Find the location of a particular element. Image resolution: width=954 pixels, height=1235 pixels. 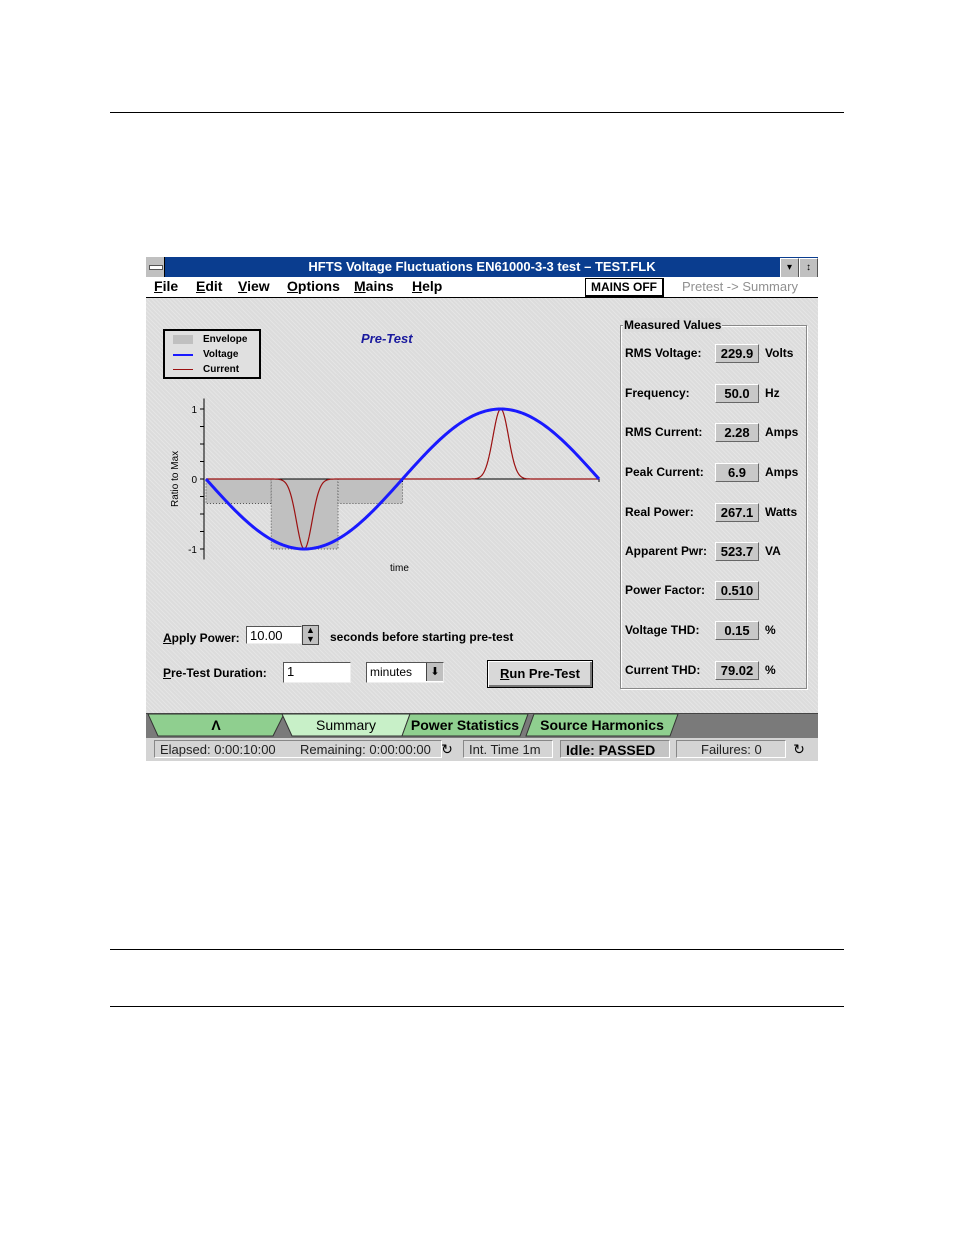

tab-waveform: Λ is located at coordinates (216, 725).